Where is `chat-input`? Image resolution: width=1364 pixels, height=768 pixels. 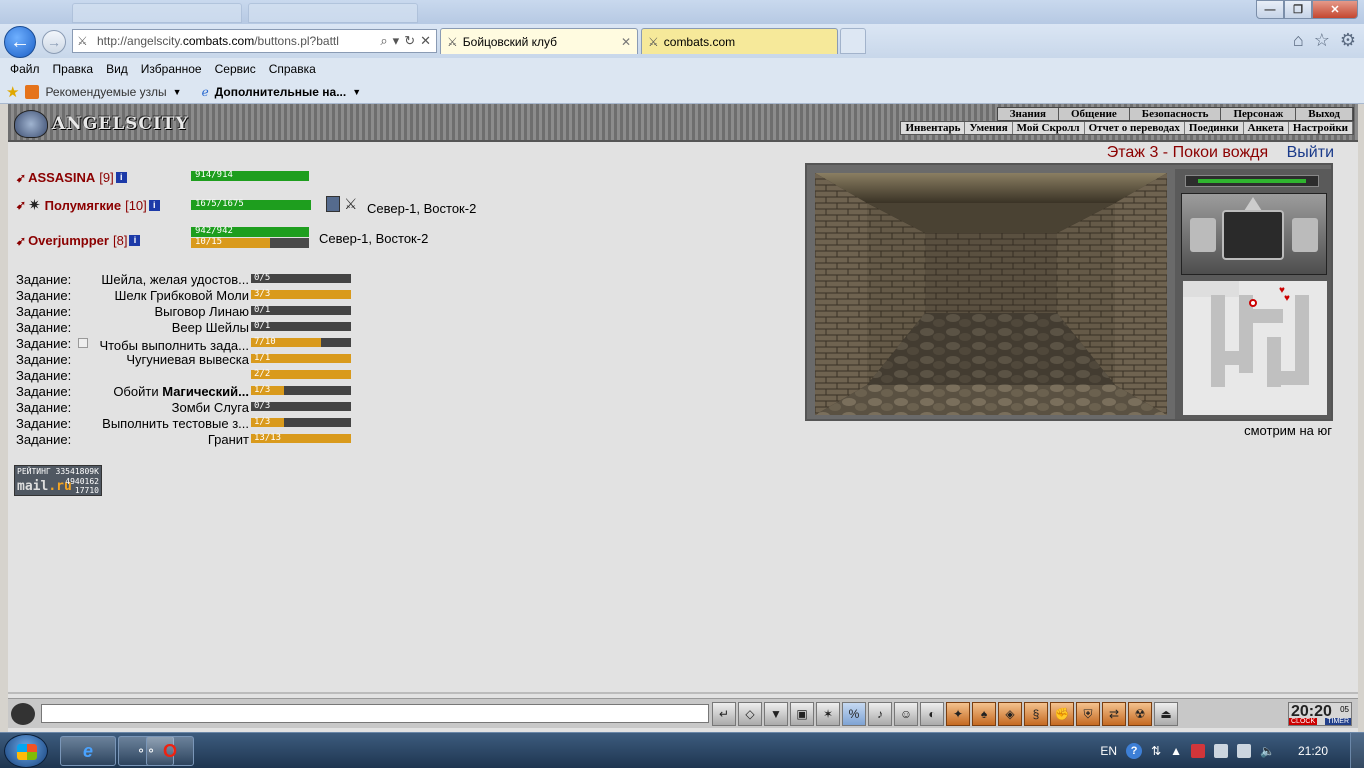 chat-input is located at coordinates (375, 713).